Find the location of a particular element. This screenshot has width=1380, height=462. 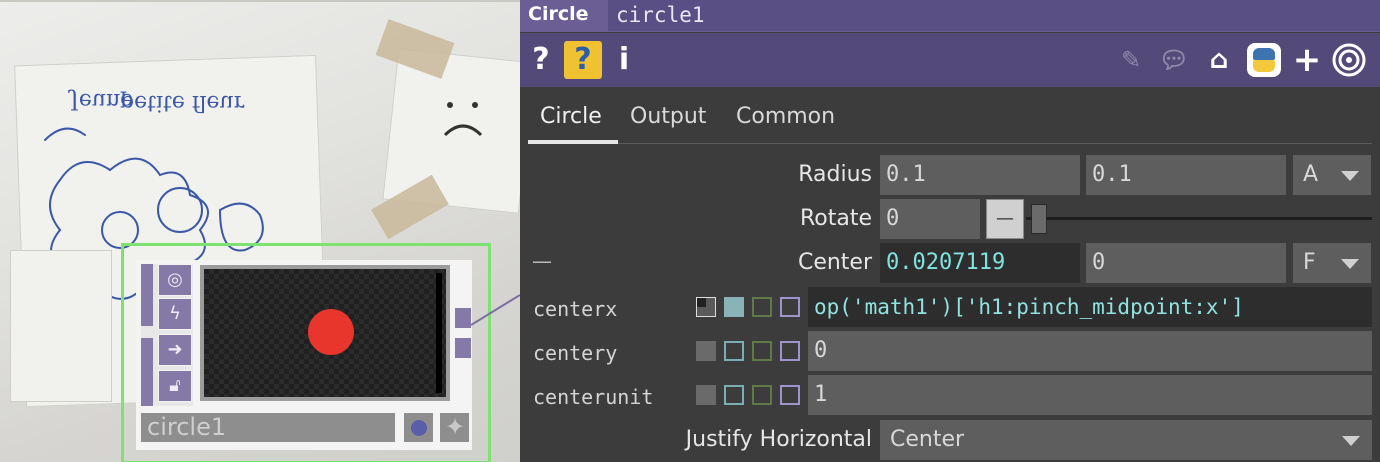

center-label: Center is located at coordinates (834, 262).